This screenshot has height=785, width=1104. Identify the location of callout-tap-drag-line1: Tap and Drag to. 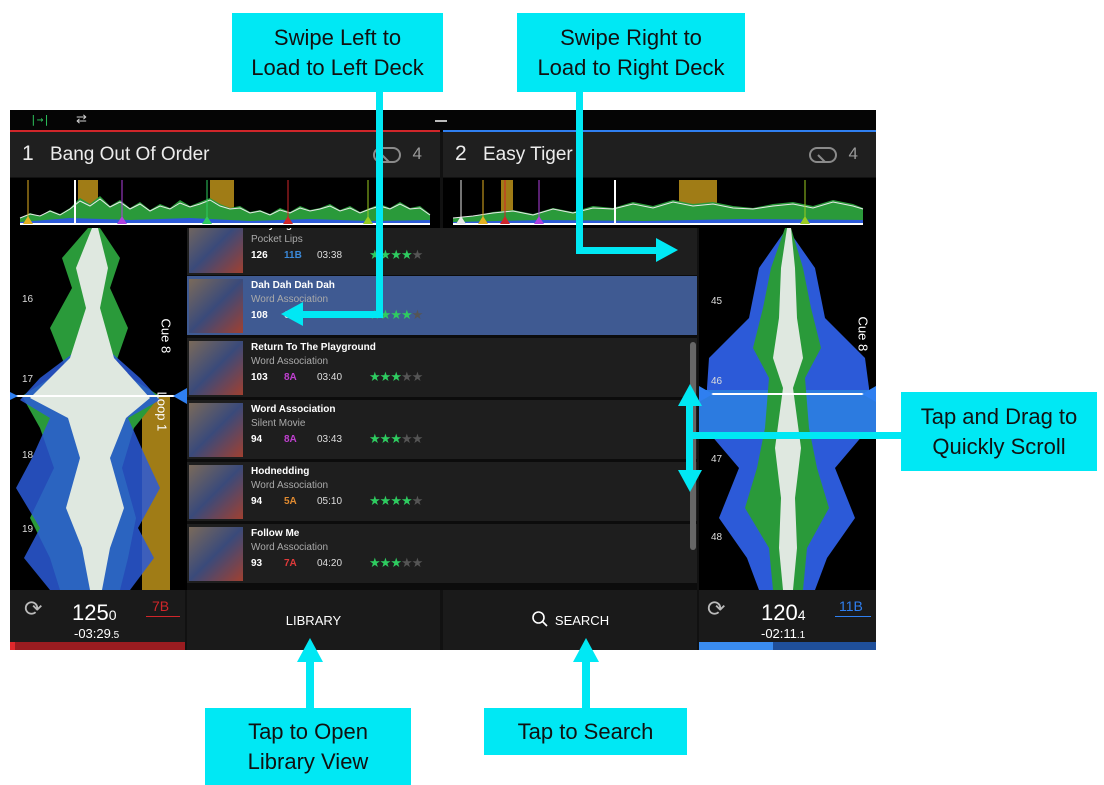
(999, 416).